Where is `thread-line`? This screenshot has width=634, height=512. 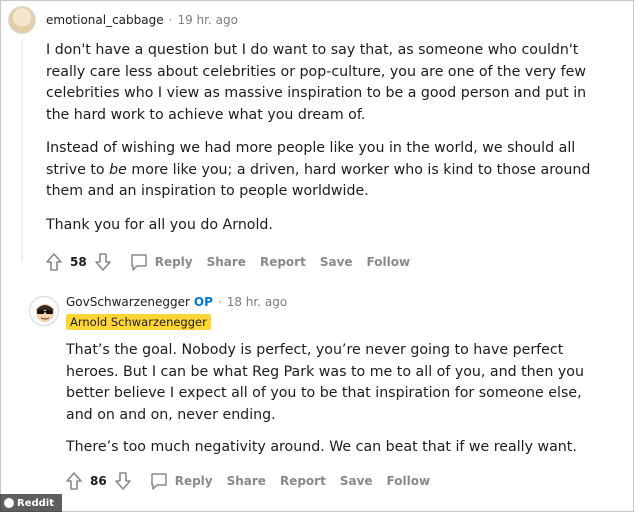 thread-line is located at coordinates (22, 151).